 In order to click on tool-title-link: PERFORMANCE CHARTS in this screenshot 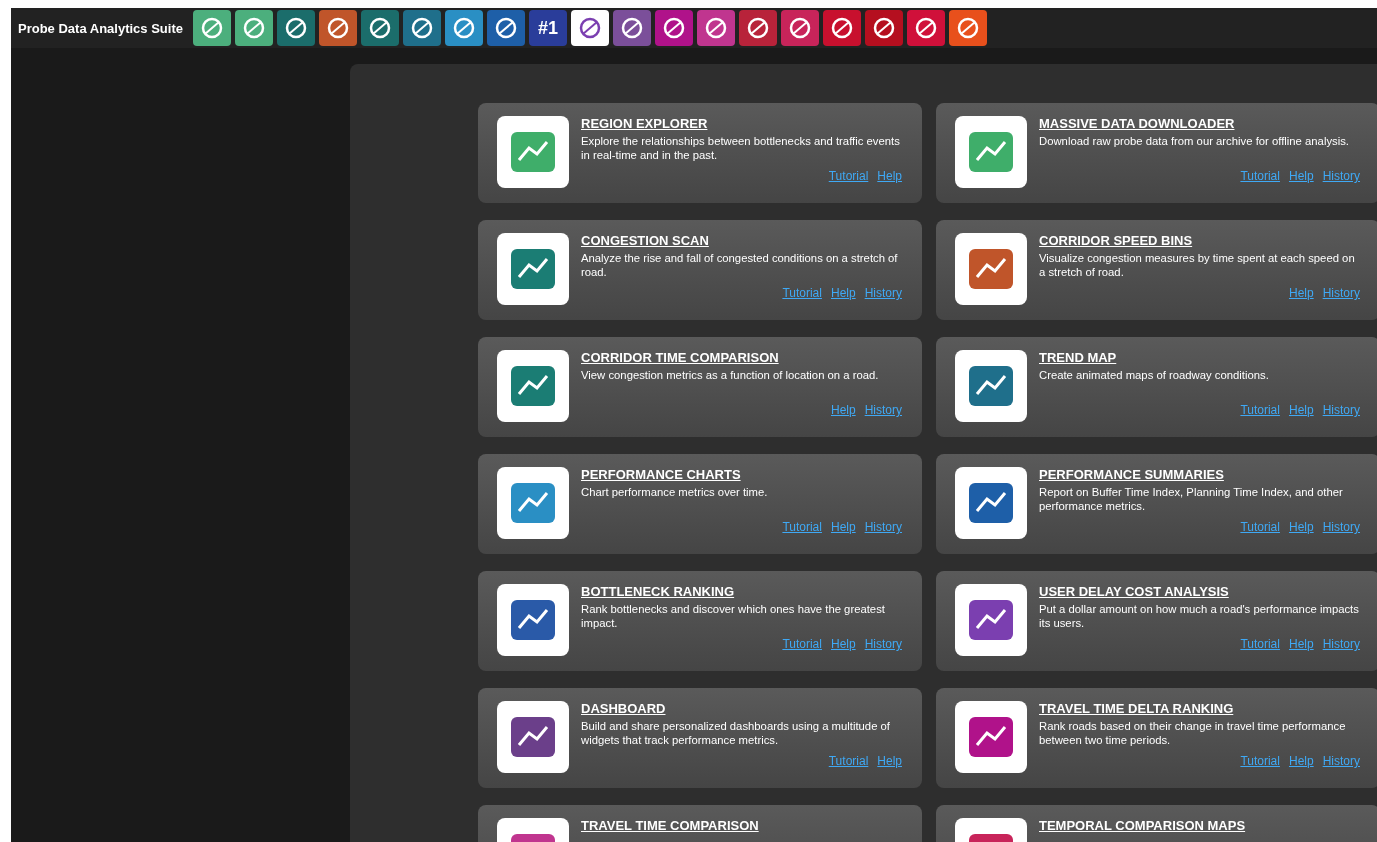, I will do `click(661, 474)`.